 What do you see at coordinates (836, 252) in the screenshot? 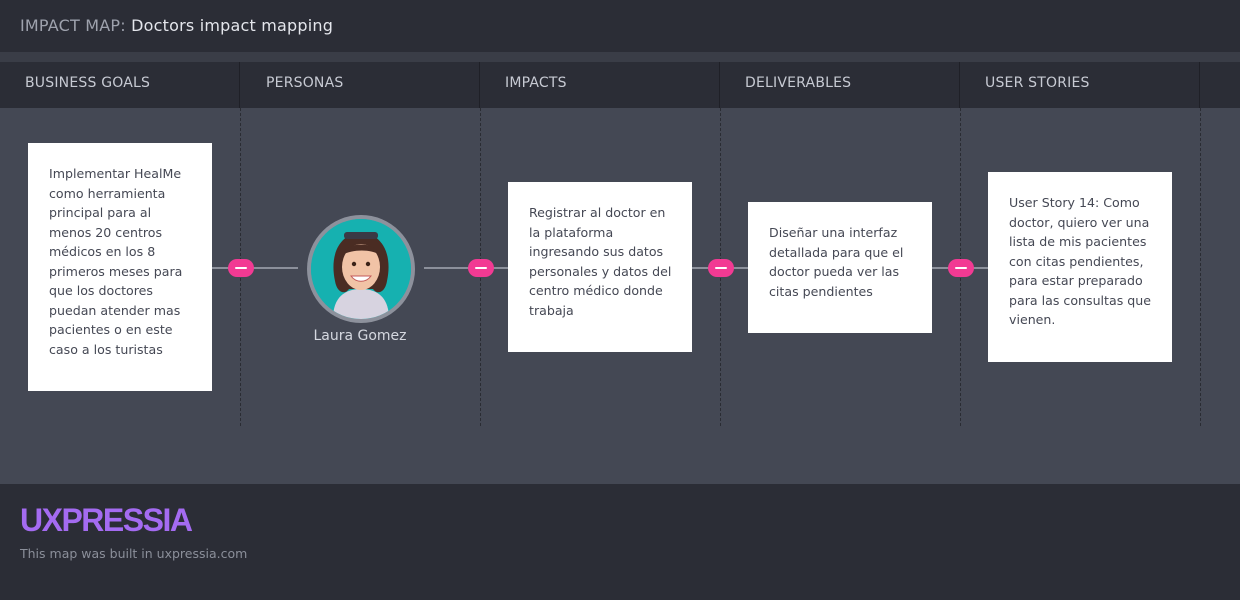
I see `card-text-line: detallada para que el` at bounding box center [836, 252].